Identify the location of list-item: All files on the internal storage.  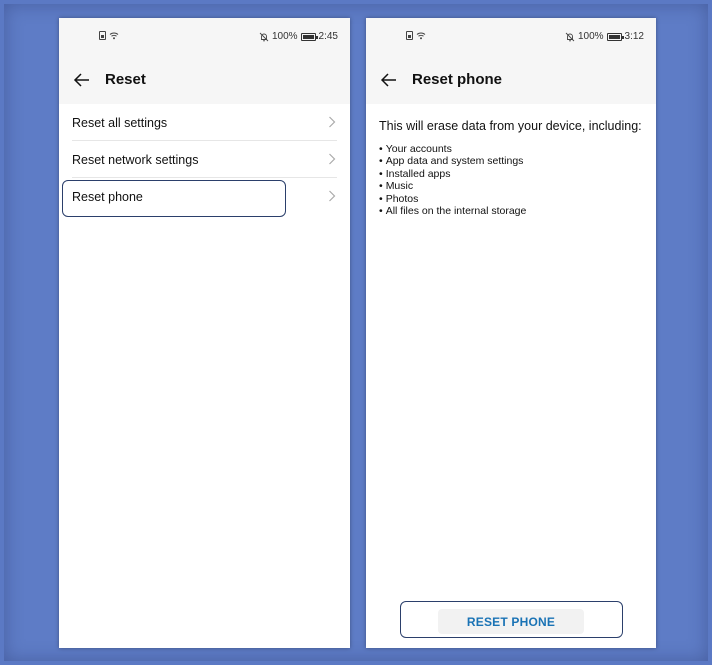
(512, 211).